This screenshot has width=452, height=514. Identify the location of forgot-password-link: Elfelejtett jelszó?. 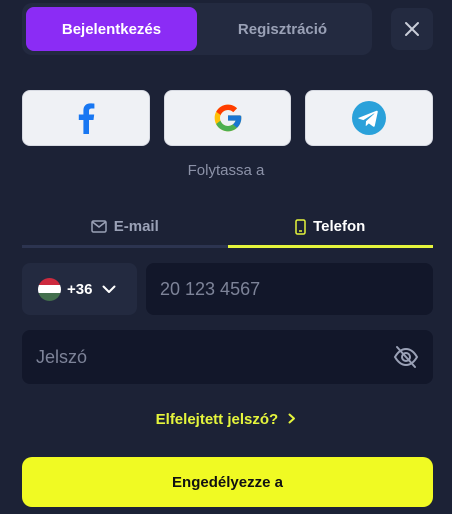
(226, 419).